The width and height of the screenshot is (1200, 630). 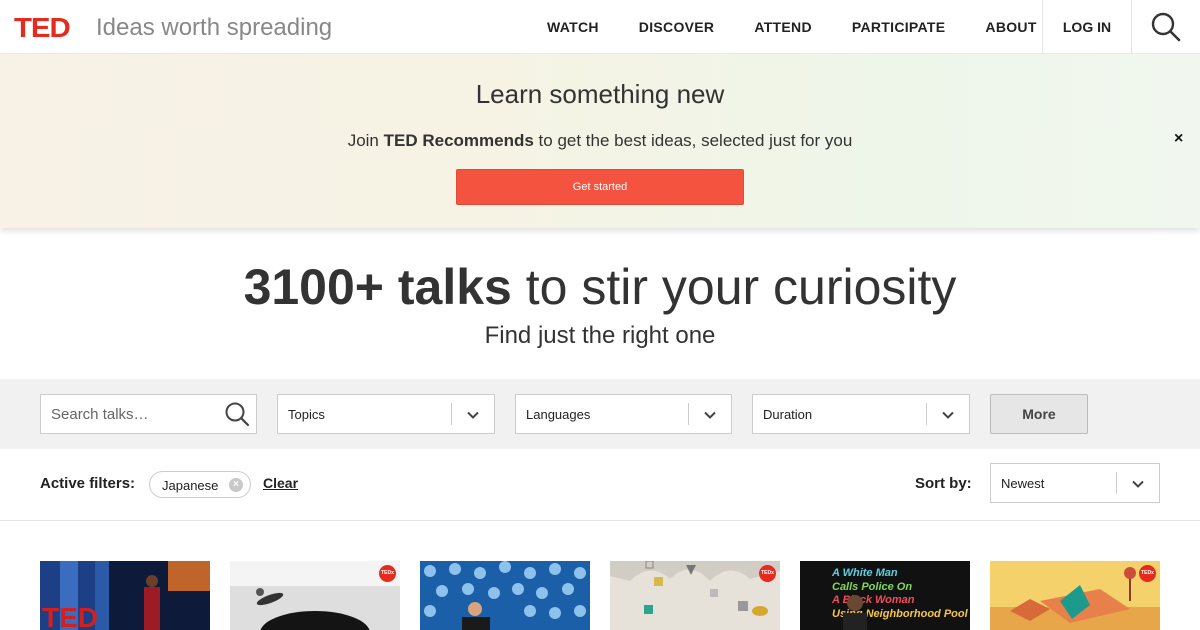 What do you see at coordinates (861, 414) in the screenshot?
I see `duration-select: Duration` at bounding box center [861, 414].